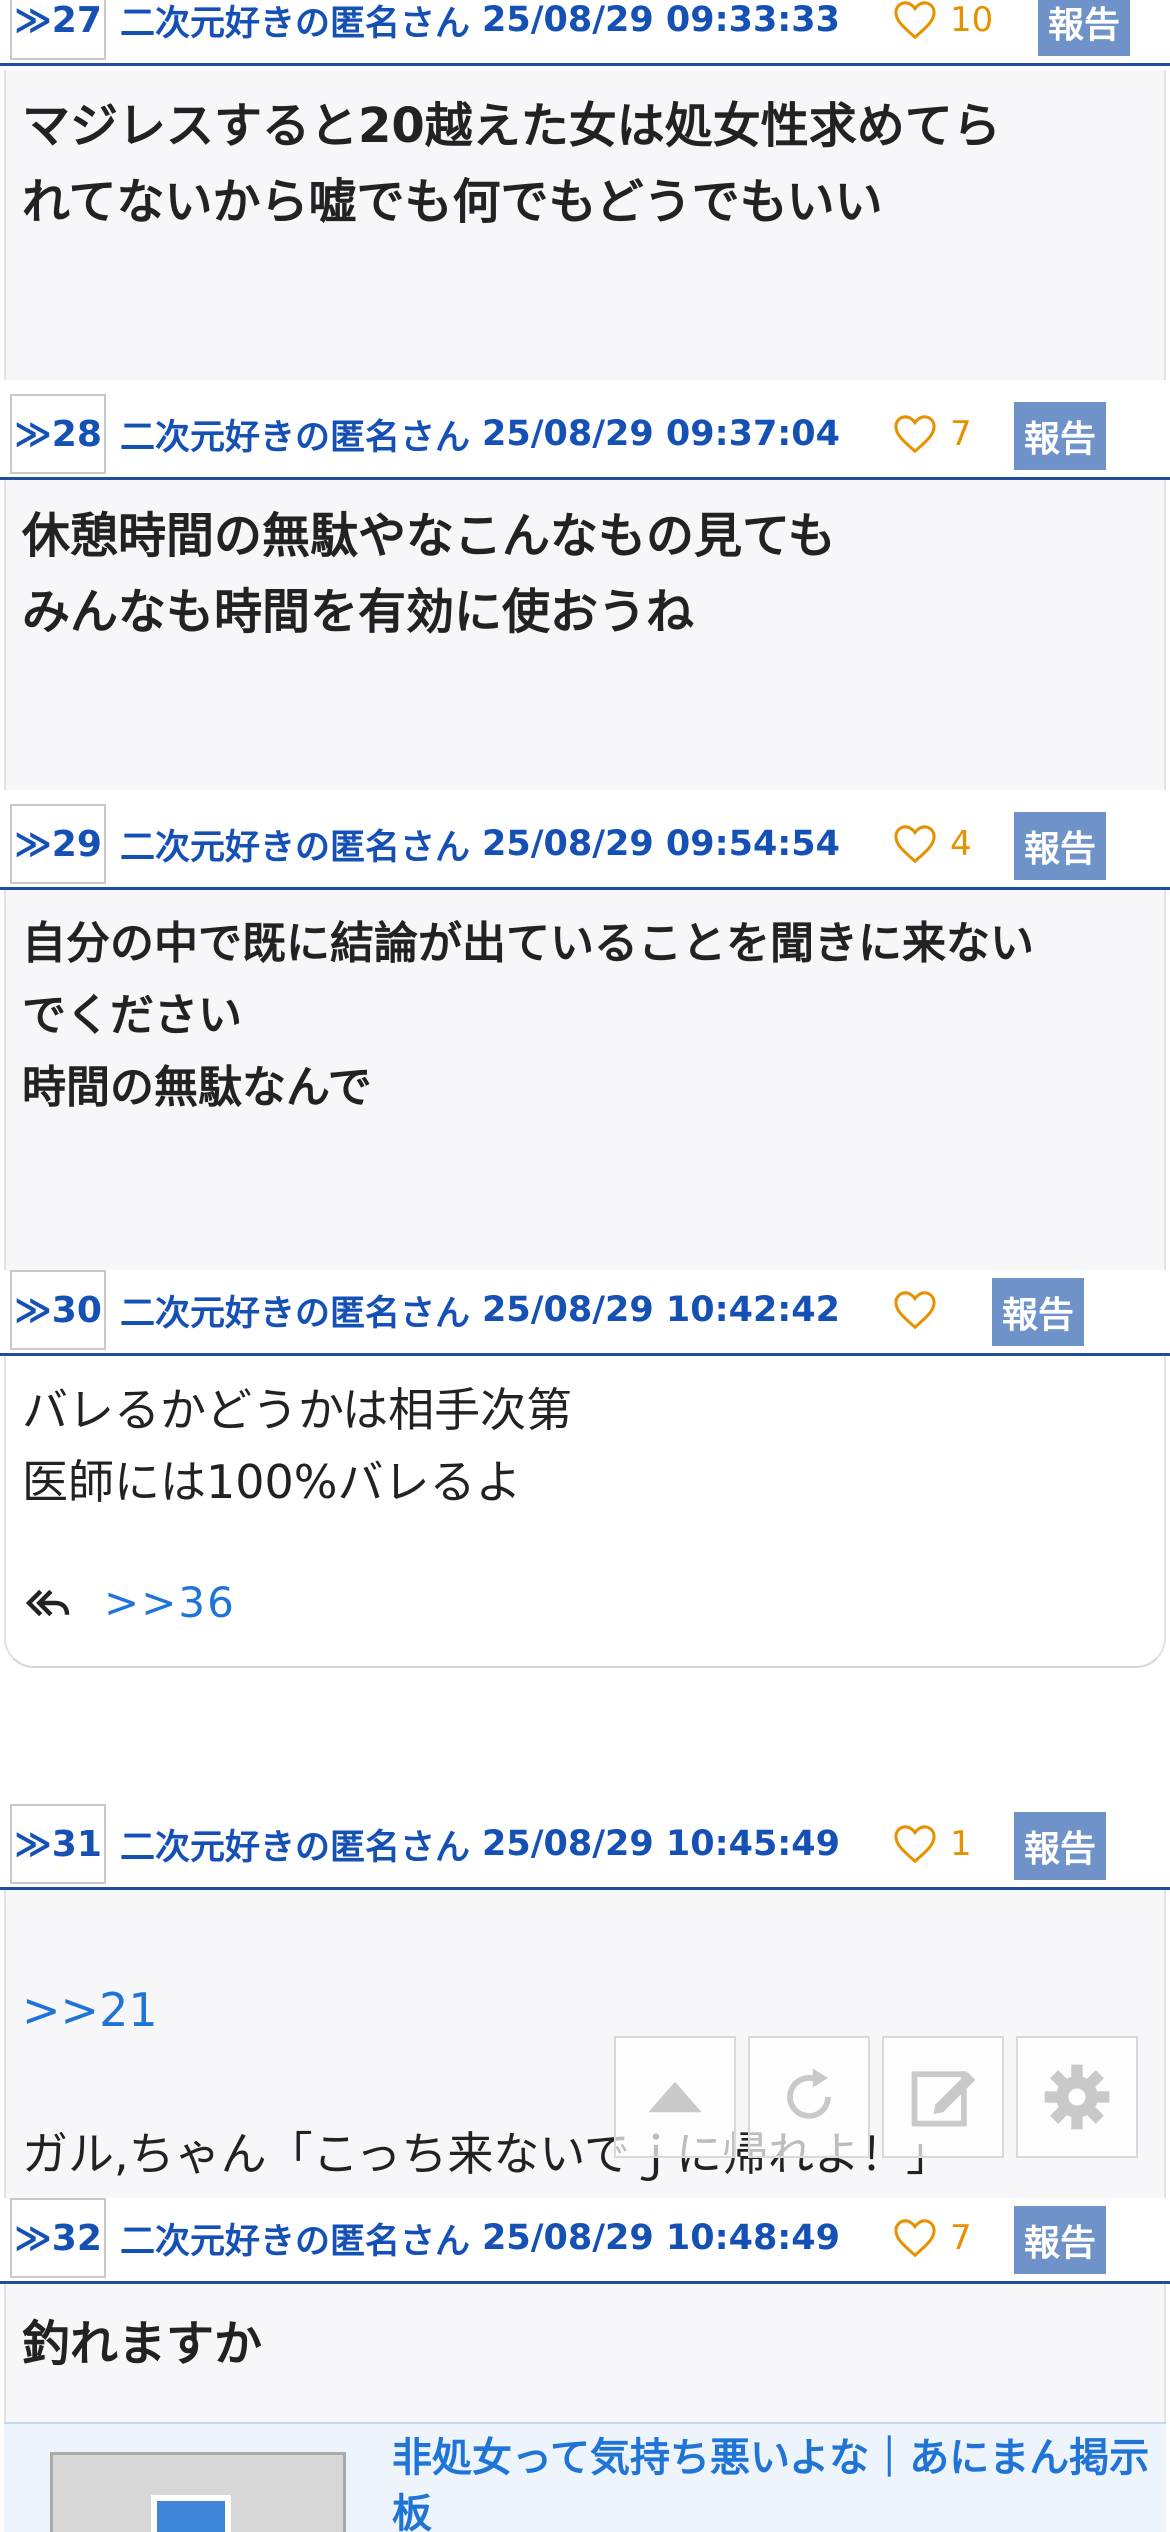  What do you see at coordinates (661, 20) in the screenshot?
I see `post-date: 25/08/29 09:33:33` at bounding box center [661, 20].